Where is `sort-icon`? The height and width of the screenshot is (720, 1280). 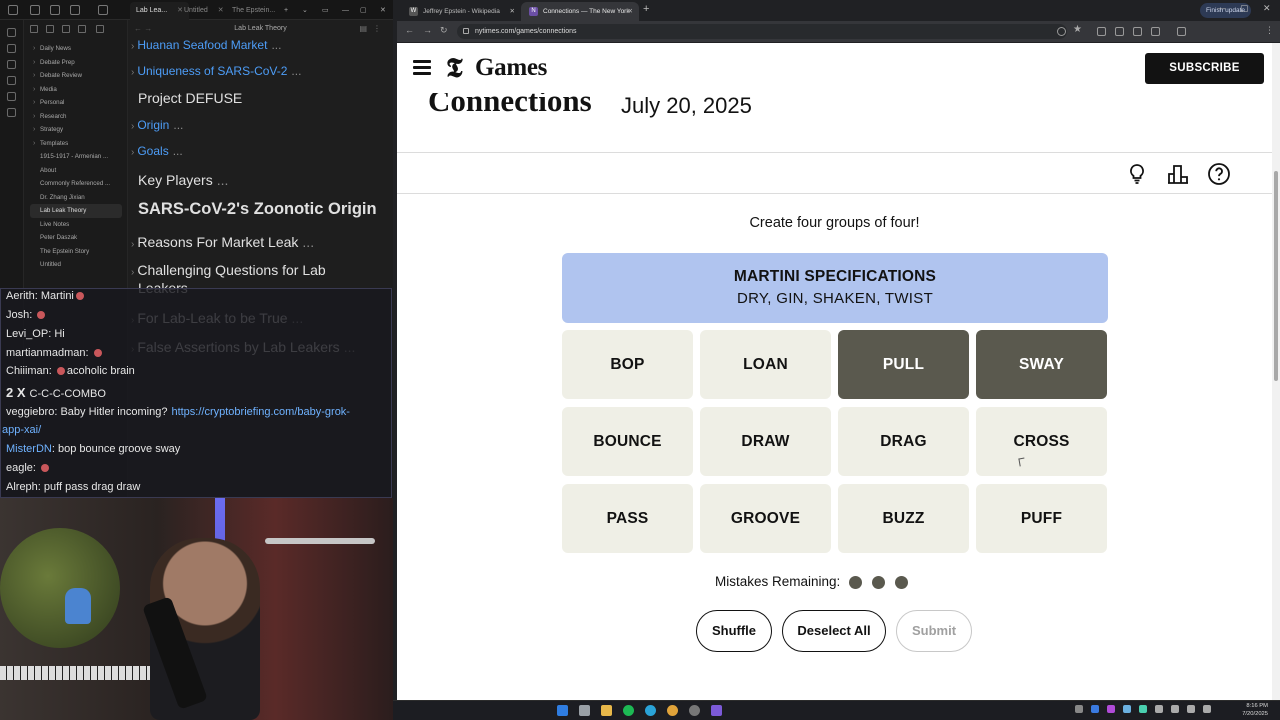 sort-icon is located at coordinates (66, 29).